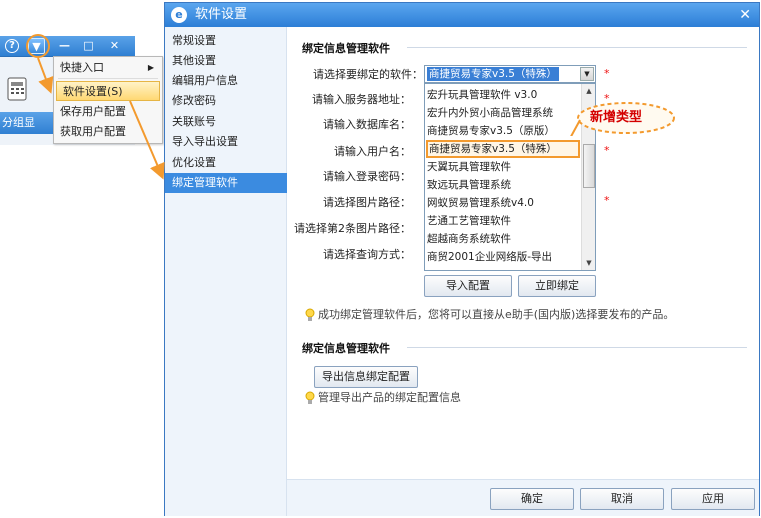  I want to click on label-software: 请选择要绑定的软件：, so click(368, 74).